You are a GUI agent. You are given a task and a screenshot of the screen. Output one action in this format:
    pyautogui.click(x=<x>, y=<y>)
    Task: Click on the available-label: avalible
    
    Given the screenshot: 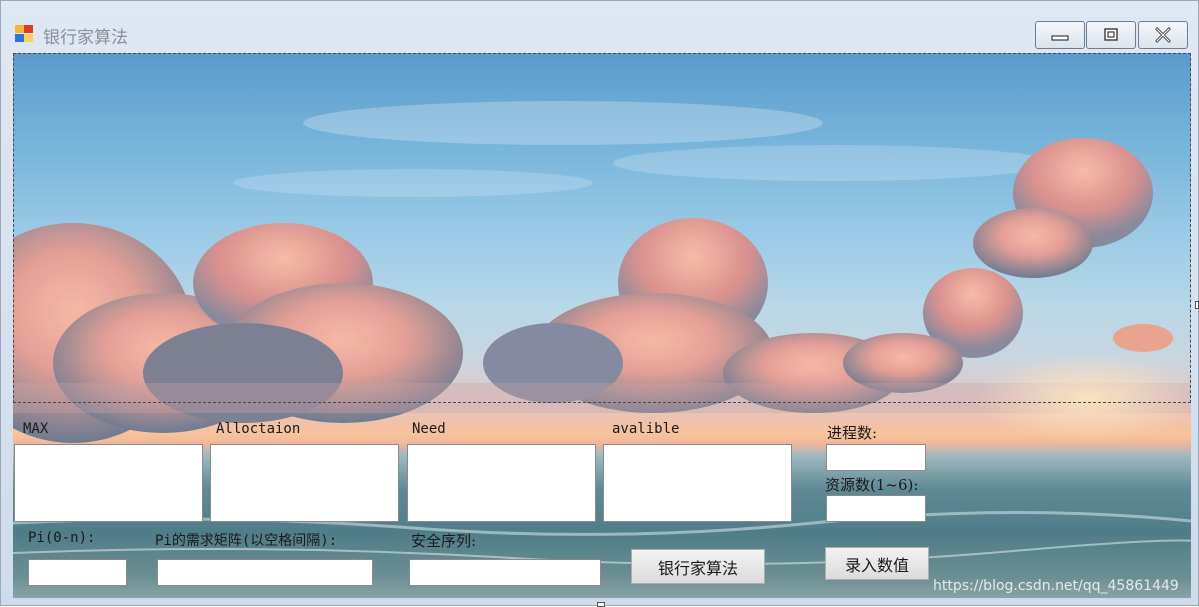 What is the action you would take?
    pyautogui.click(x=646, y=429)
    